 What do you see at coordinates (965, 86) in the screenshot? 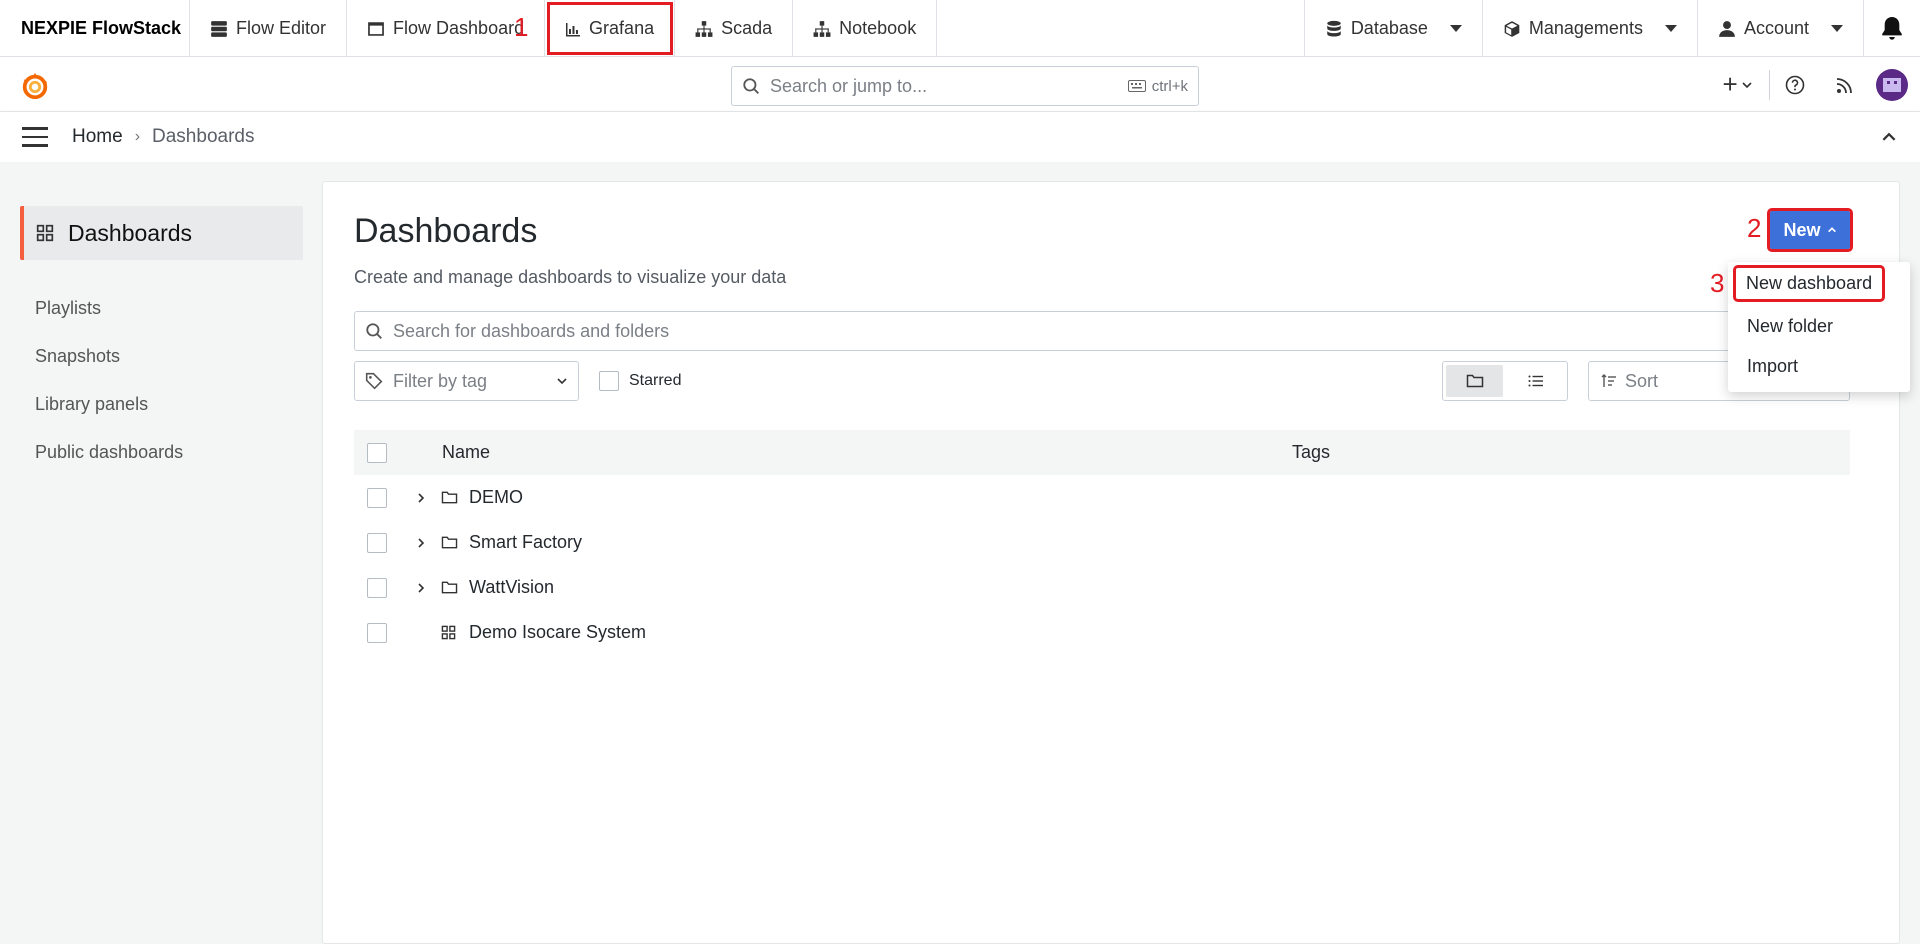
I see `global-search-input: Search or jump to... ctrl+k` at bounding box center [965, 86].